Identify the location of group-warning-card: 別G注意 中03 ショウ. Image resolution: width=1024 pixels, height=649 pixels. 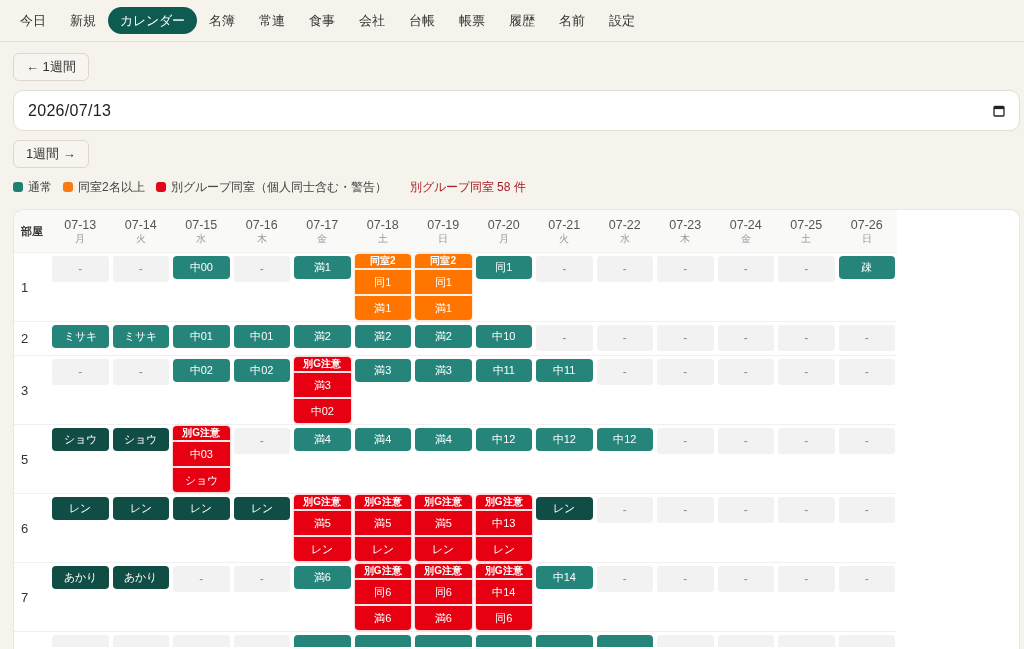
(201, 459).